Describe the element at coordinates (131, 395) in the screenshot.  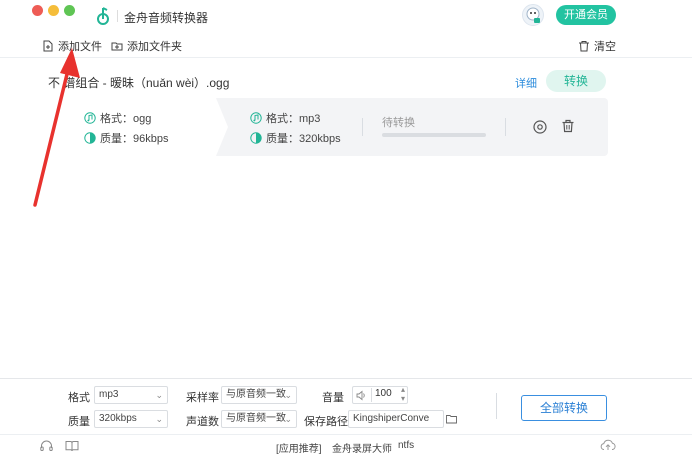
I see `format-select: mp3 ⌄` at that location.